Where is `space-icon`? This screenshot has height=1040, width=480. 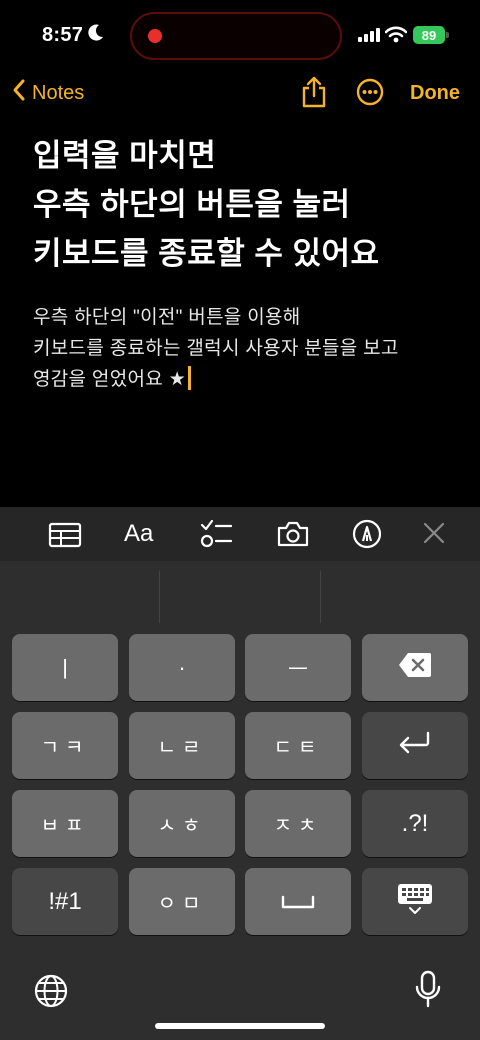
space-icon is located at coordinates (298, 902).